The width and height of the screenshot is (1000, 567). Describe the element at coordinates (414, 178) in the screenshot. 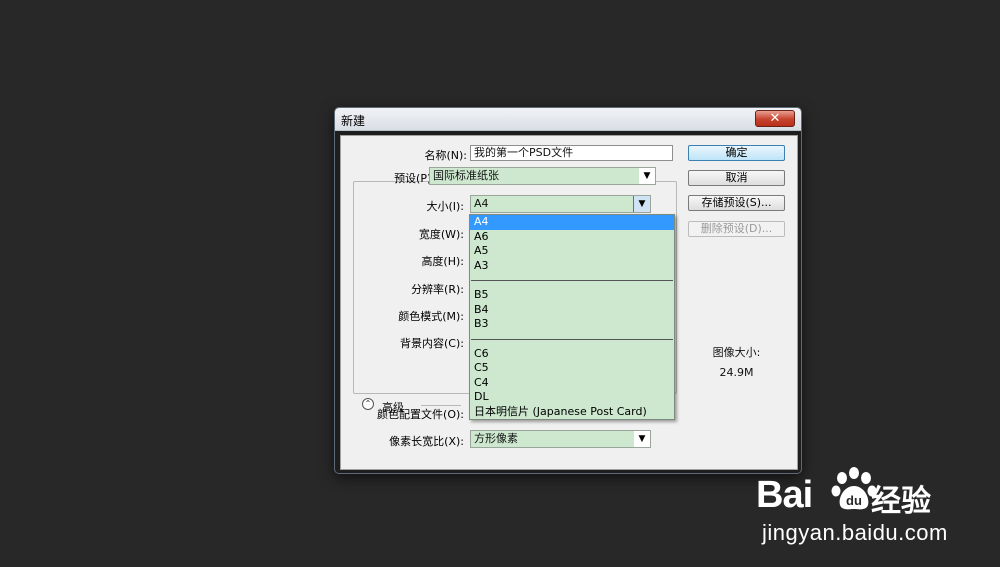

I see `preset-label: 预设(P):` at that location.